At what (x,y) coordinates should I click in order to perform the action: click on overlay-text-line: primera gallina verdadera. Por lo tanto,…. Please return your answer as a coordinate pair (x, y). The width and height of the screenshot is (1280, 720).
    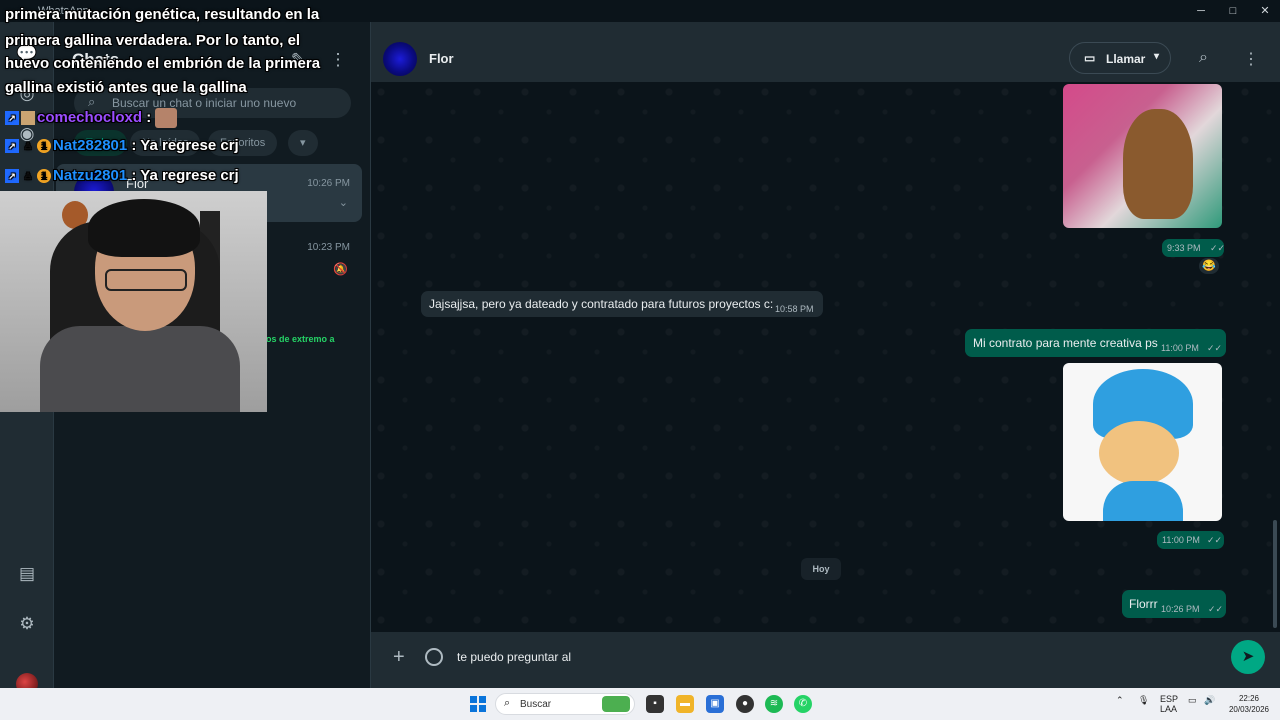
    Looking at the image, I should click on (153, 40).